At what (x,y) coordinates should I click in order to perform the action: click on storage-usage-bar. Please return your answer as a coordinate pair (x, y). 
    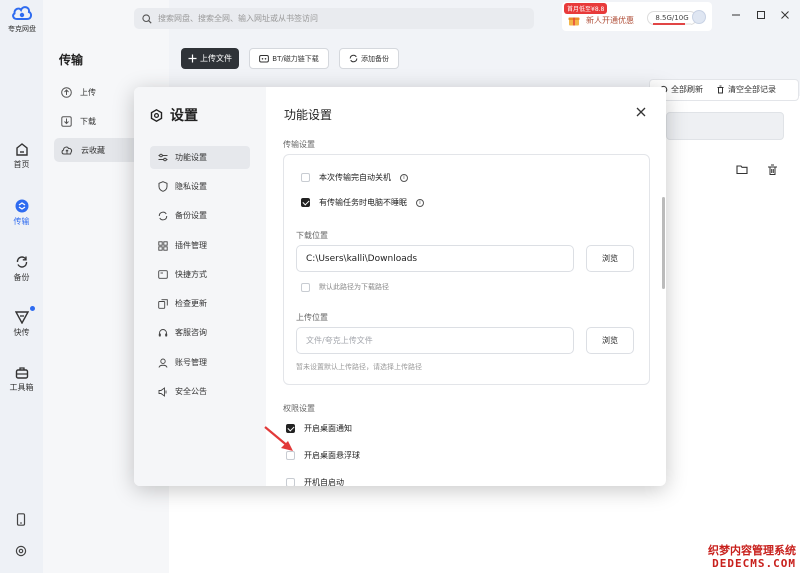
    Looking at the image, I should click on (672, 24).